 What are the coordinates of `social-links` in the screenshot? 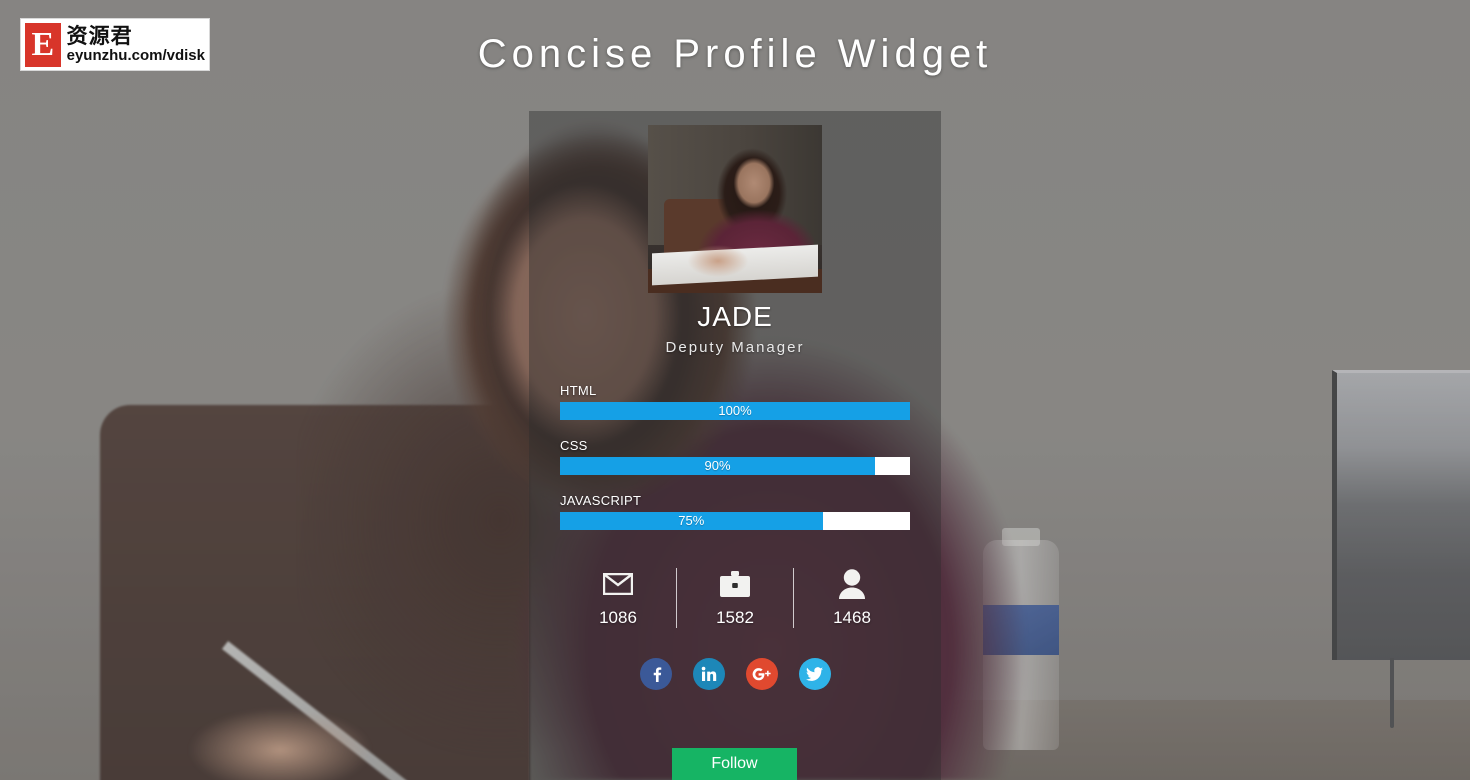 It's located at (735, 674).